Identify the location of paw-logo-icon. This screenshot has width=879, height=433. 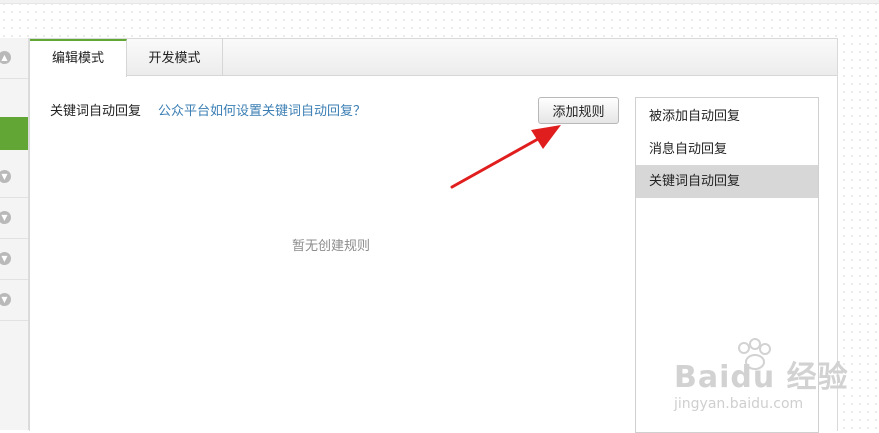
(754, 354).